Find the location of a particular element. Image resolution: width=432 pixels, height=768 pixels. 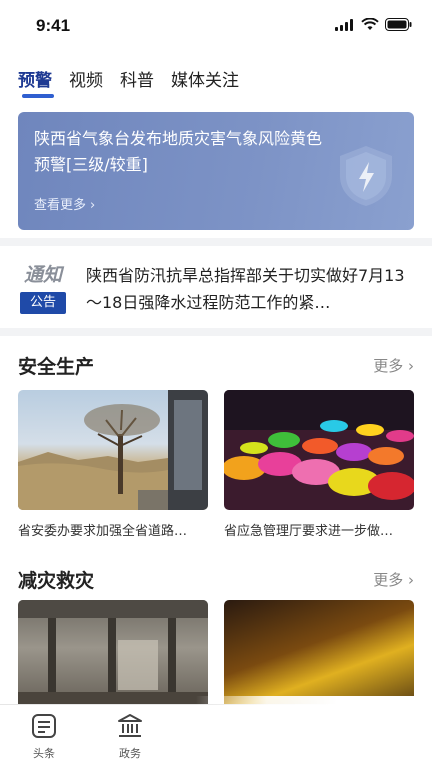

battery-icon is located at coordinates (398, 24).